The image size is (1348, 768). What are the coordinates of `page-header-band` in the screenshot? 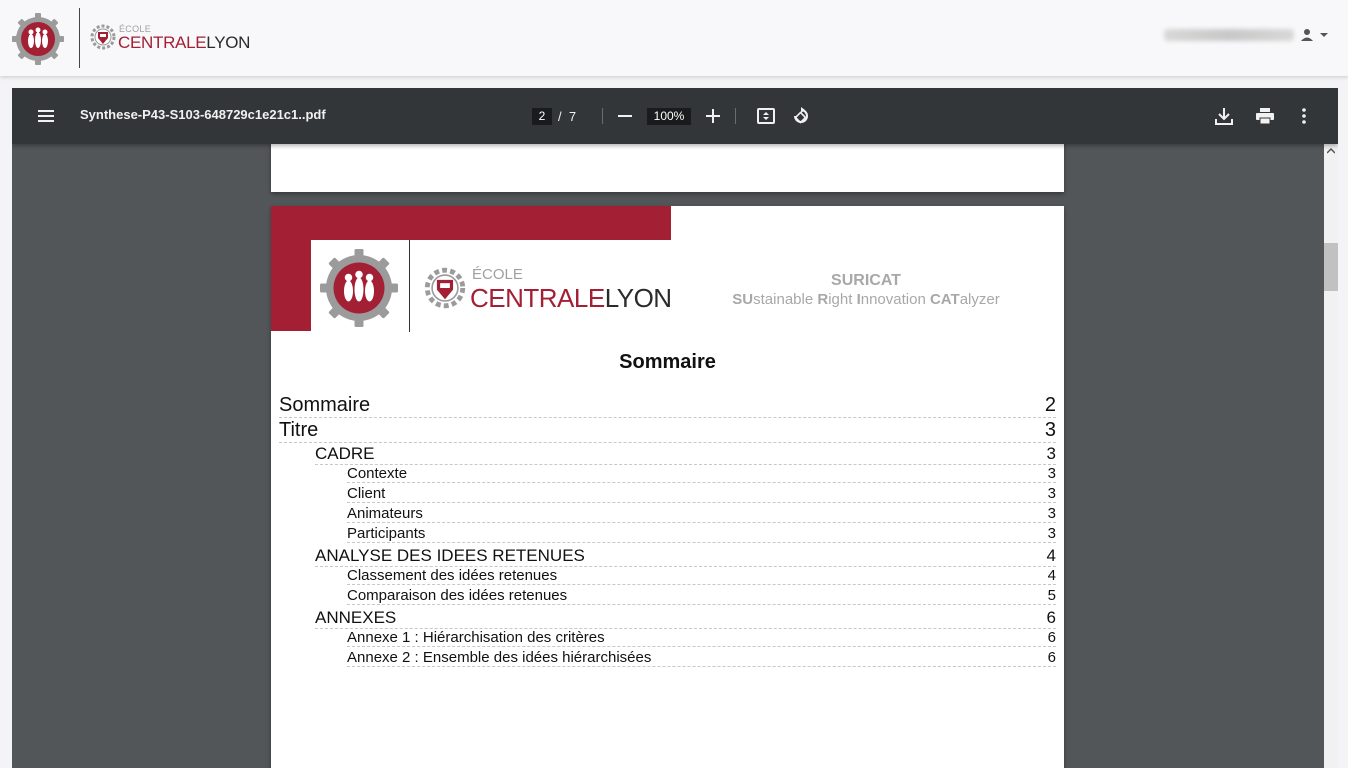 It's located at (471, 223).